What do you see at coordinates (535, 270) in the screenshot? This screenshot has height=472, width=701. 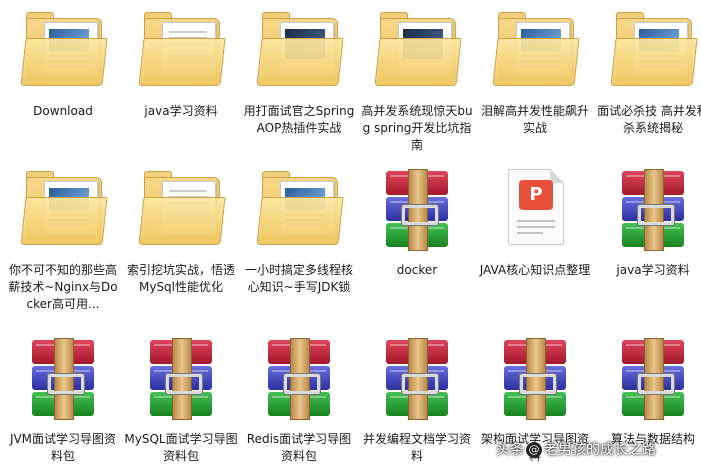 I see `item-label: JAVA核心知识点整理` at bounding box center [535, 270].